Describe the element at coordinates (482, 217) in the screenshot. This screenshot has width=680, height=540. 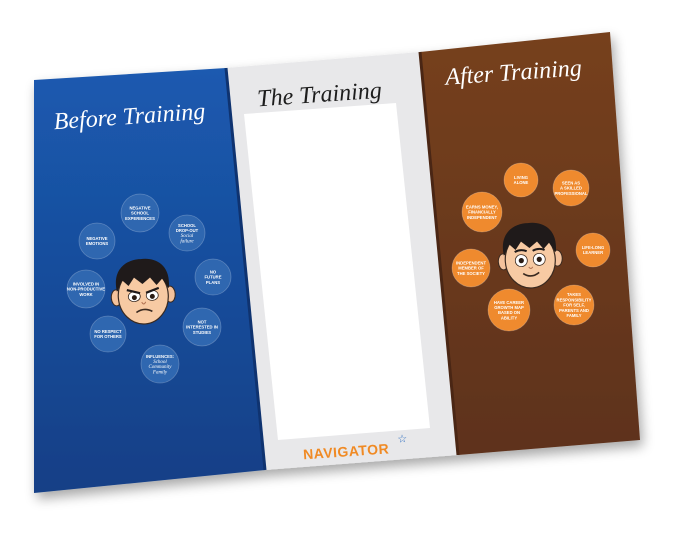
I see `after-bubble-text: INDEPENDENT` at that location.